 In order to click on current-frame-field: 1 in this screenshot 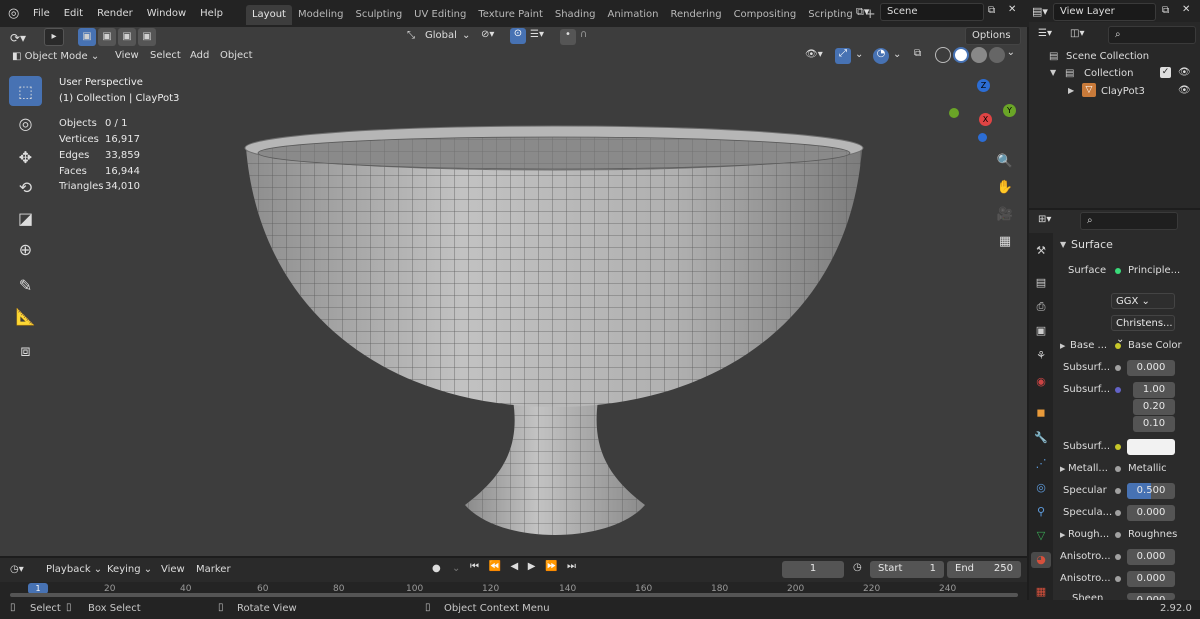, I will do `click(813, 569)`.